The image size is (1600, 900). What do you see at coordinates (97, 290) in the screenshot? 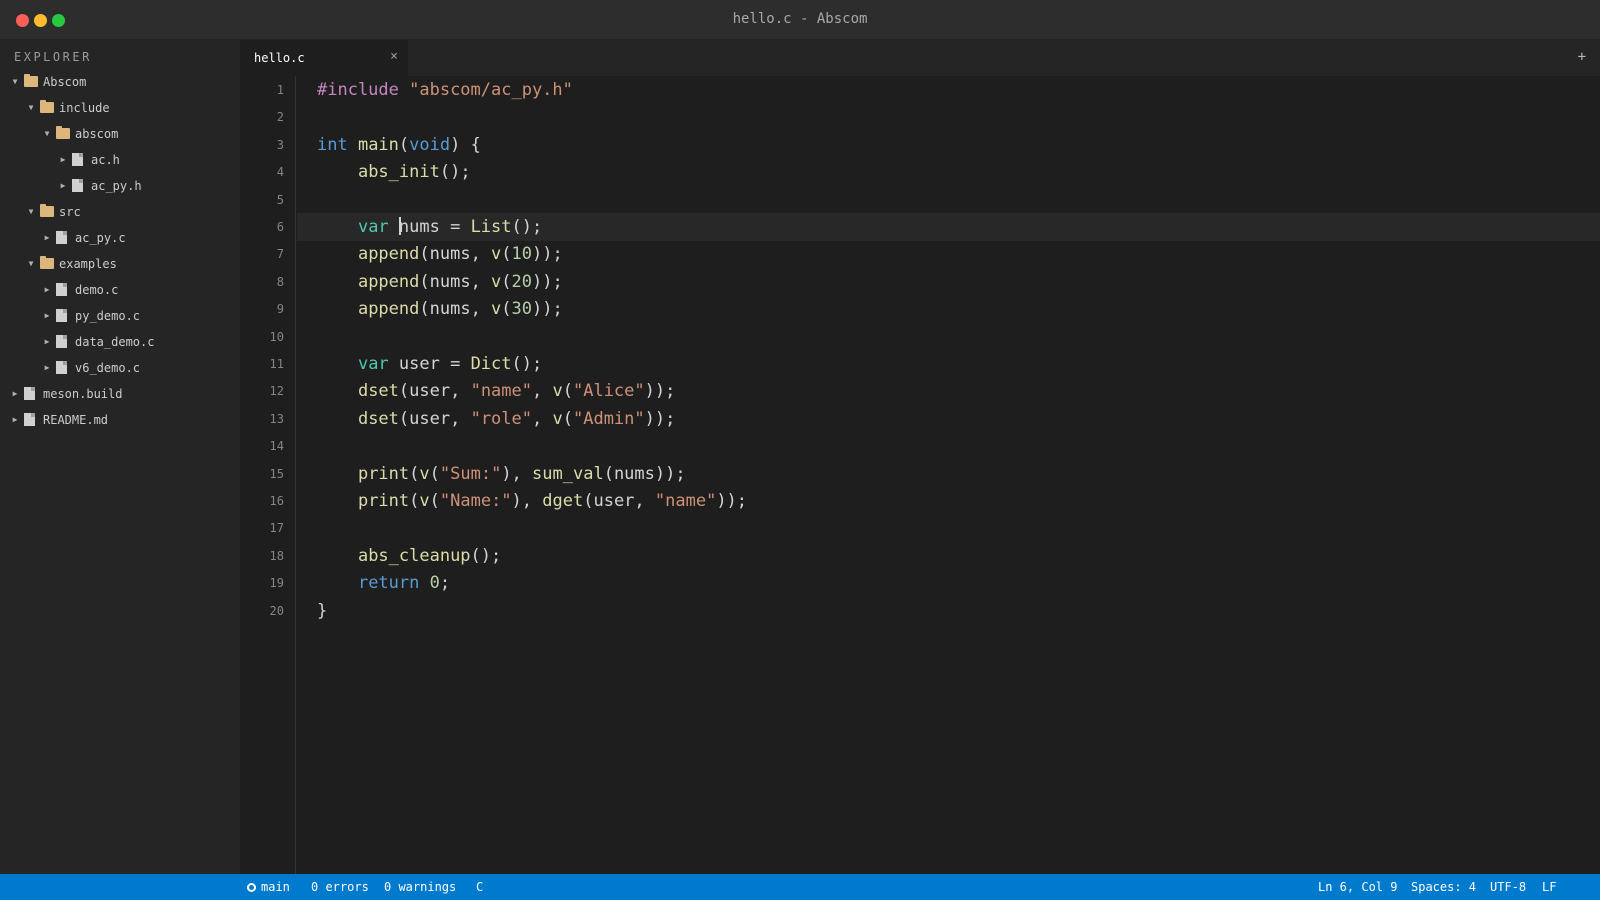
I see `tree-item-label: demo.c` at bounding box center [97, 290].